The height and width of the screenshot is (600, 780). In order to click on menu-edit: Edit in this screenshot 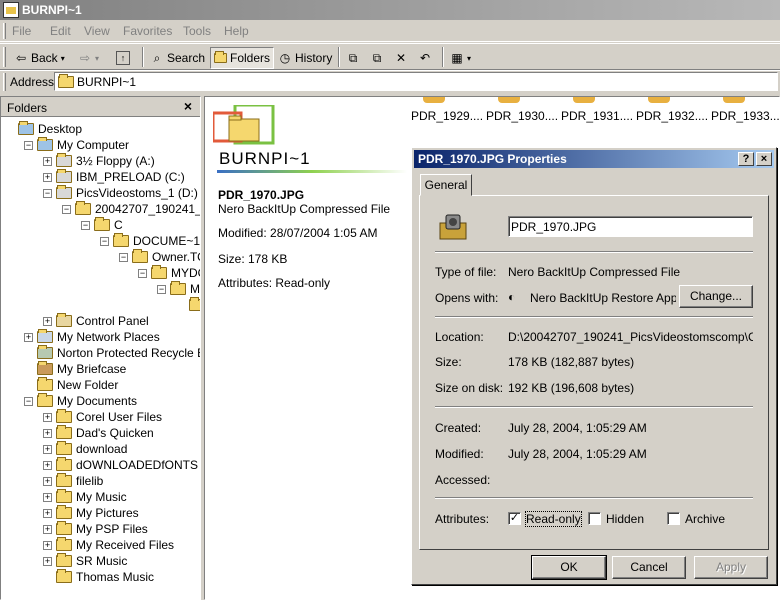, I will do `click(60, 31)`.